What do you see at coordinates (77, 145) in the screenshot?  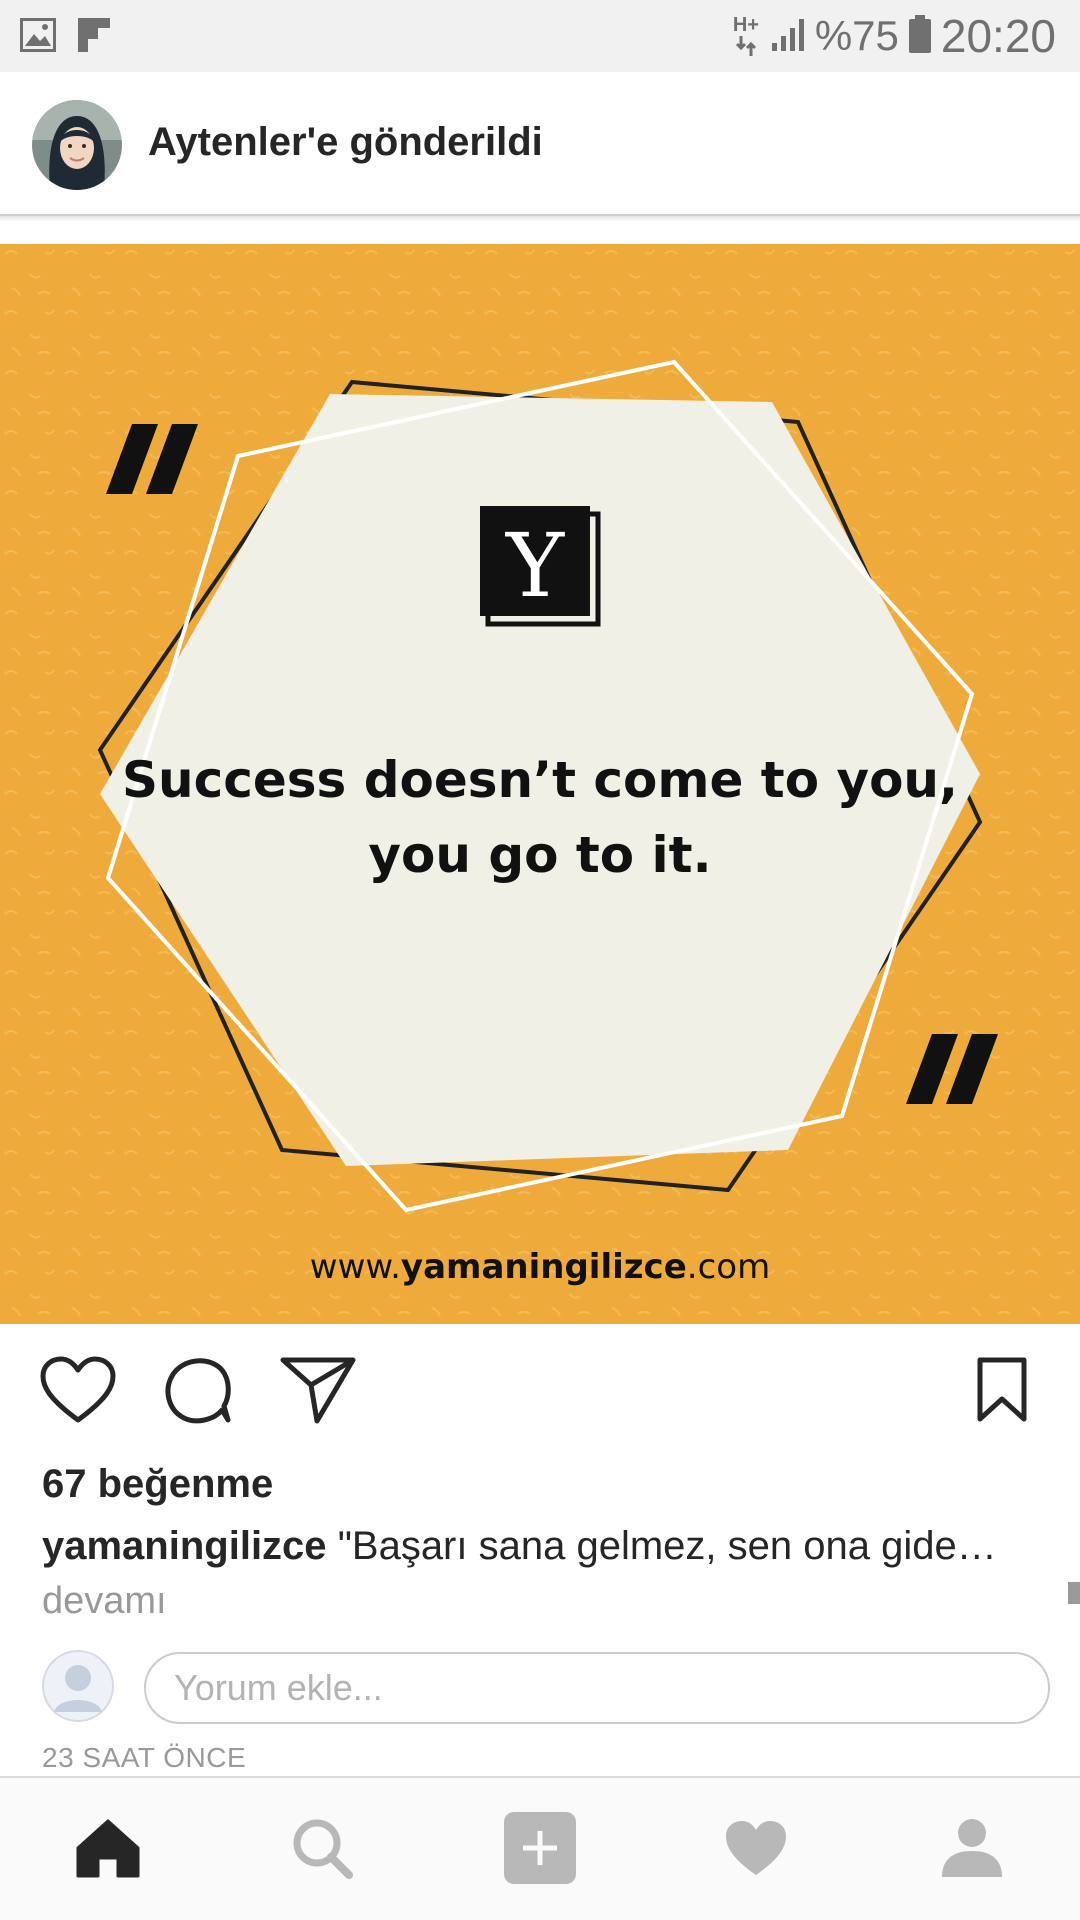 I see `sender-avatar` at bounding box center [77, 145].